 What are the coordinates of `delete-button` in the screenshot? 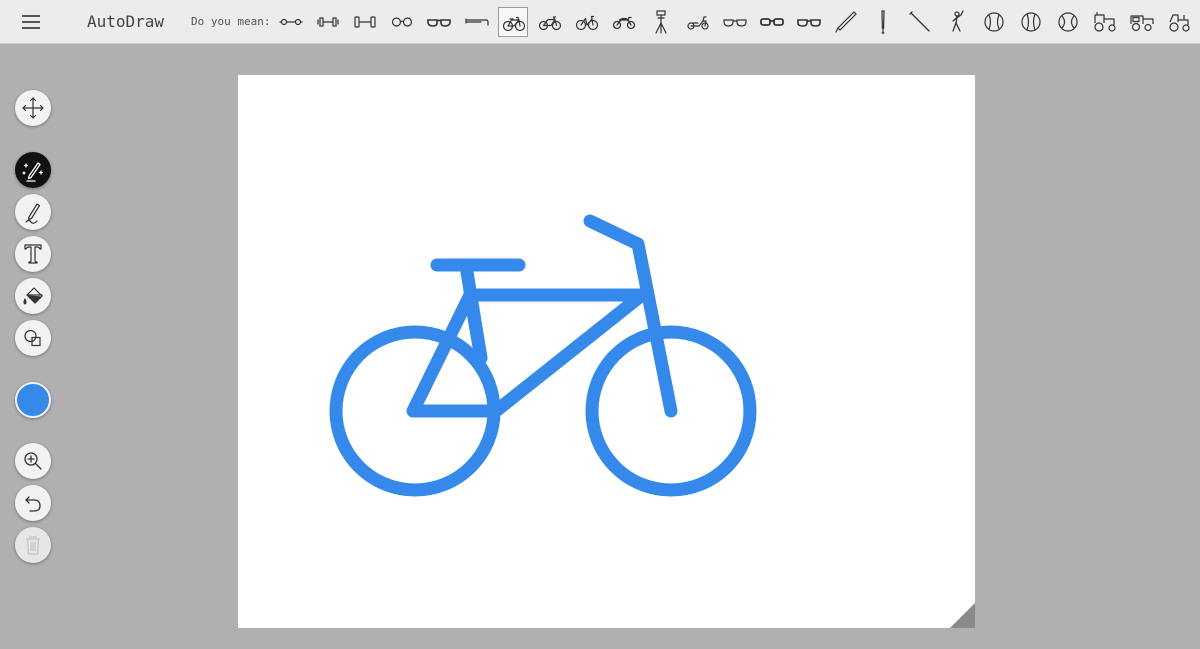 It's located at (33, 545).